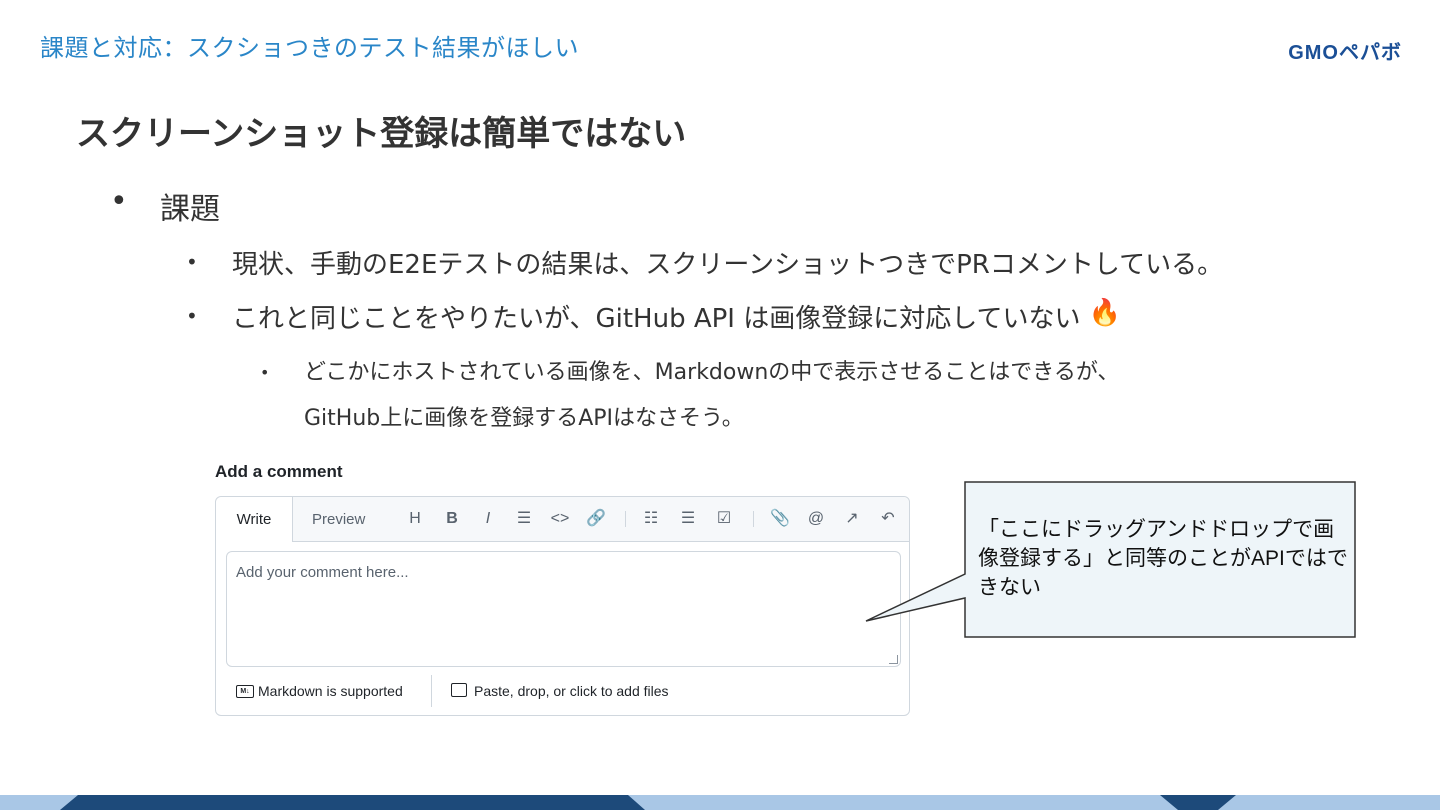  What do you see at coordinates (279, 471) in the screenshot?
I see `comment-box-title: Add a comment` at bounding box center [279, 471].